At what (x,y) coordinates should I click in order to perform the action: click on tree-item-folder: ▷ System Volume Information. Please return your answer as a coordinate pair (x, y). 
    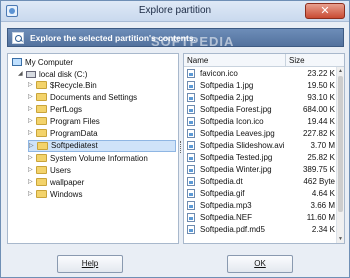
    Looking at the image, I should click on (88, 158).